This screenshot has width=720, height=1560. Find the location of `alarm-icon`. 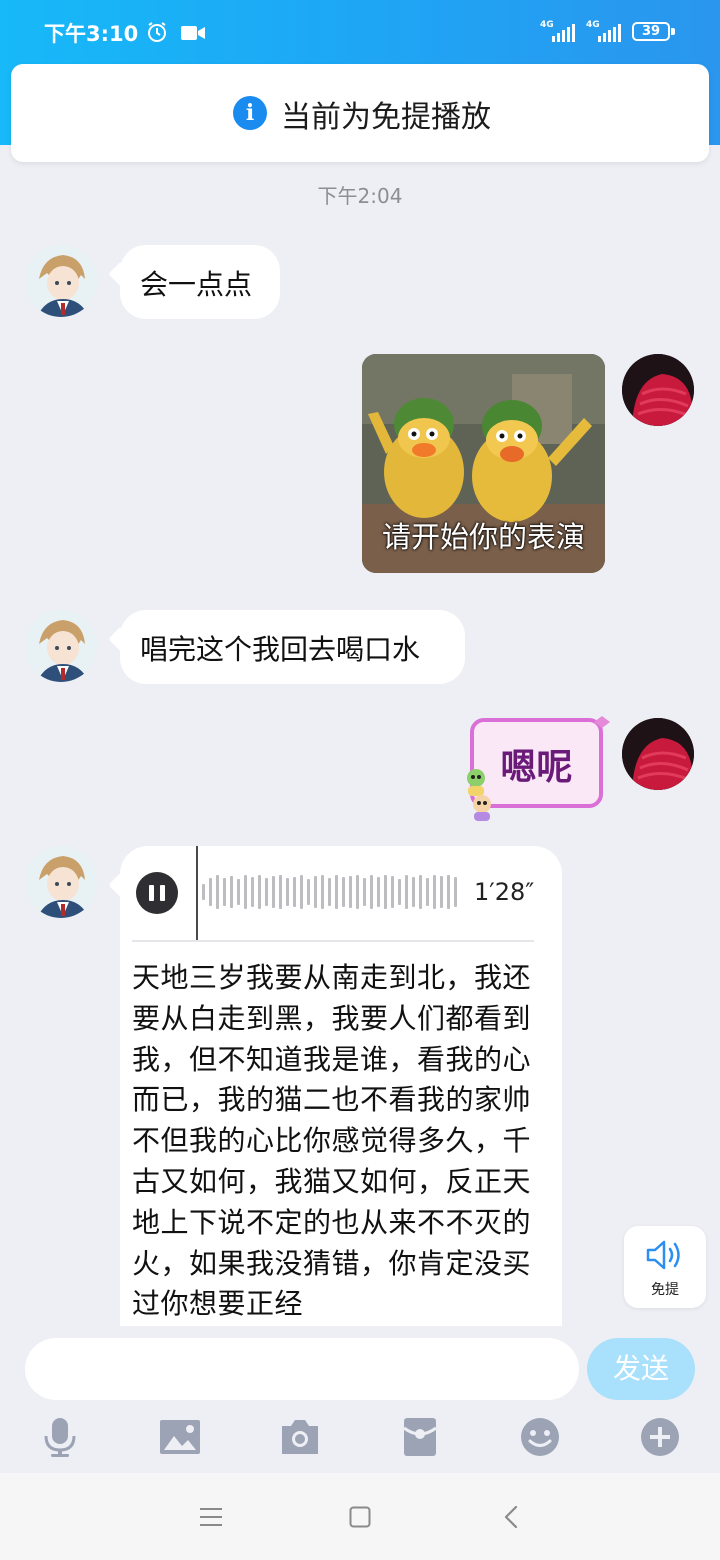

alarm-icon is located at coordinates (157, 32).